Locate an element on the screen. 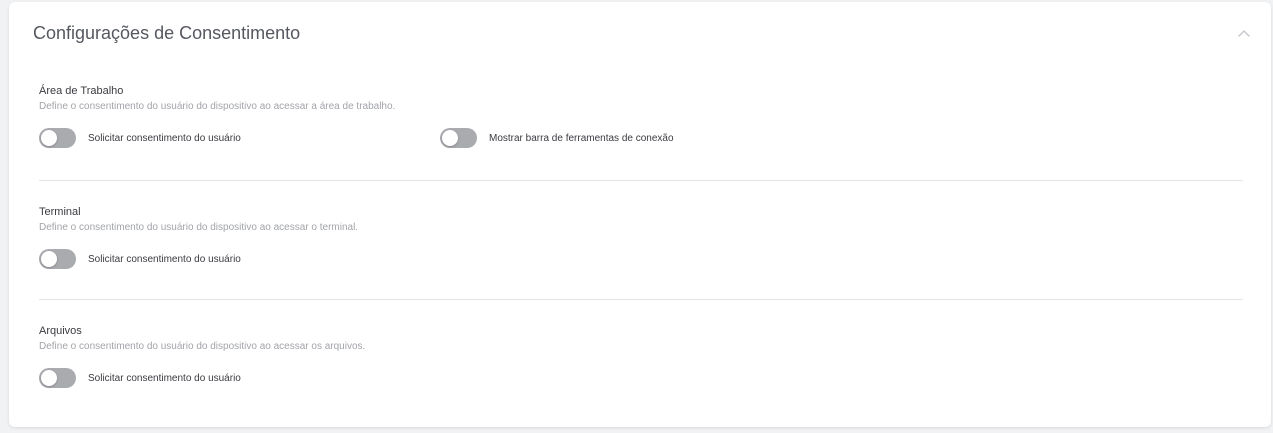 This screenshot has width=1273, height=433. show-toolbar-switch is located at coordinates (458, 138).